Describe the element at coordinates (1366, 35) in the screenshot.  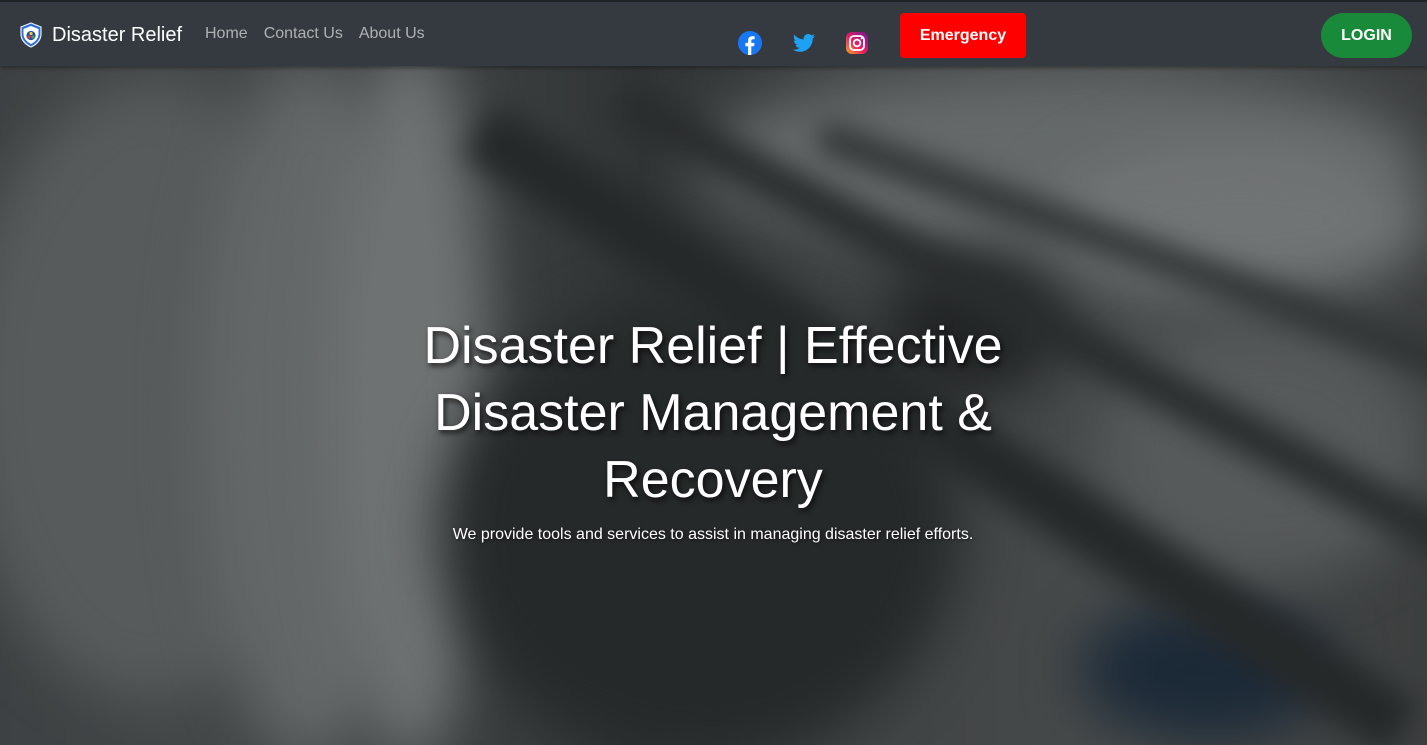
I see `login-button: LOGIN` at that location.